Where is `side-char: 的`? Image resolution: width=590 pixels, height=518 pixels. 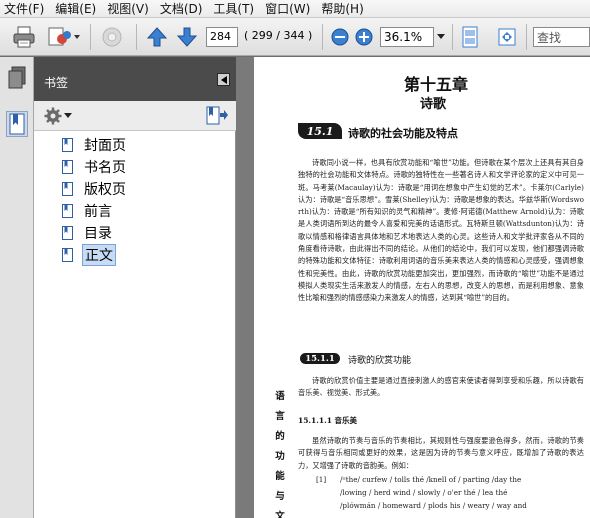
side-char: 的 is located at coordinates (280, 436).